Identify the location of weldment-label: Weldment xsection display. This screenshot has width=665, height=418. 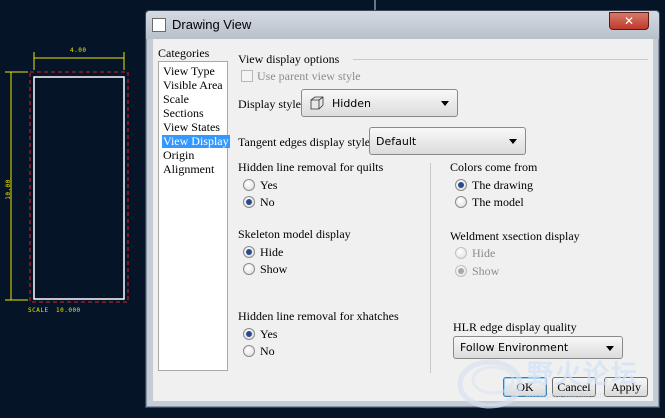
(515, 236).